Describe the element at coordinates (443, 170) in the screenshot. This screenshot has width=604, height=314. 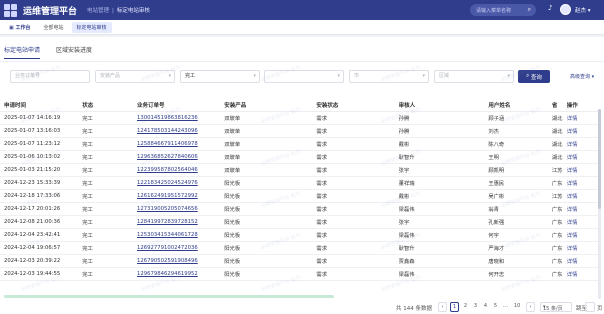
I see `table-cell: 张宇` at that location.